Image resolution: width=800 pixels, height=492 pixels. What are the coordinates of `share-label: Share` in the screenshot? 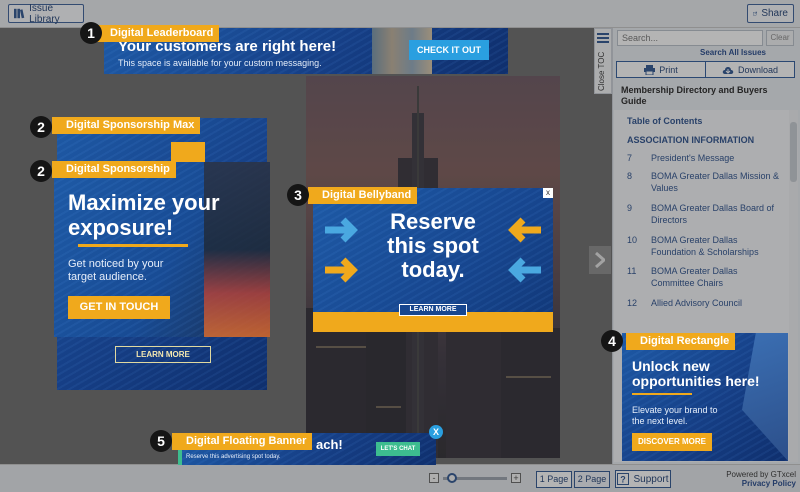 It's located at (774, 13).